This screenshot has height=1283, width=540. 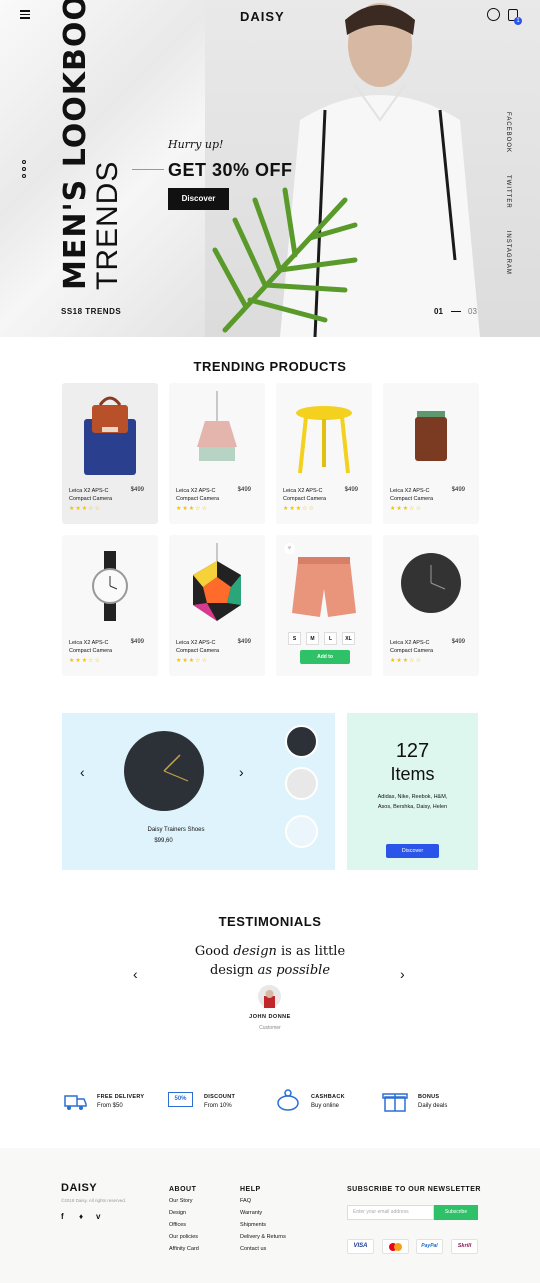 What do you see at coordinates (270, 921) in the screenshot?
I see `testimonials-title: TESTIMONIALS` at bounding box center [270, 921].